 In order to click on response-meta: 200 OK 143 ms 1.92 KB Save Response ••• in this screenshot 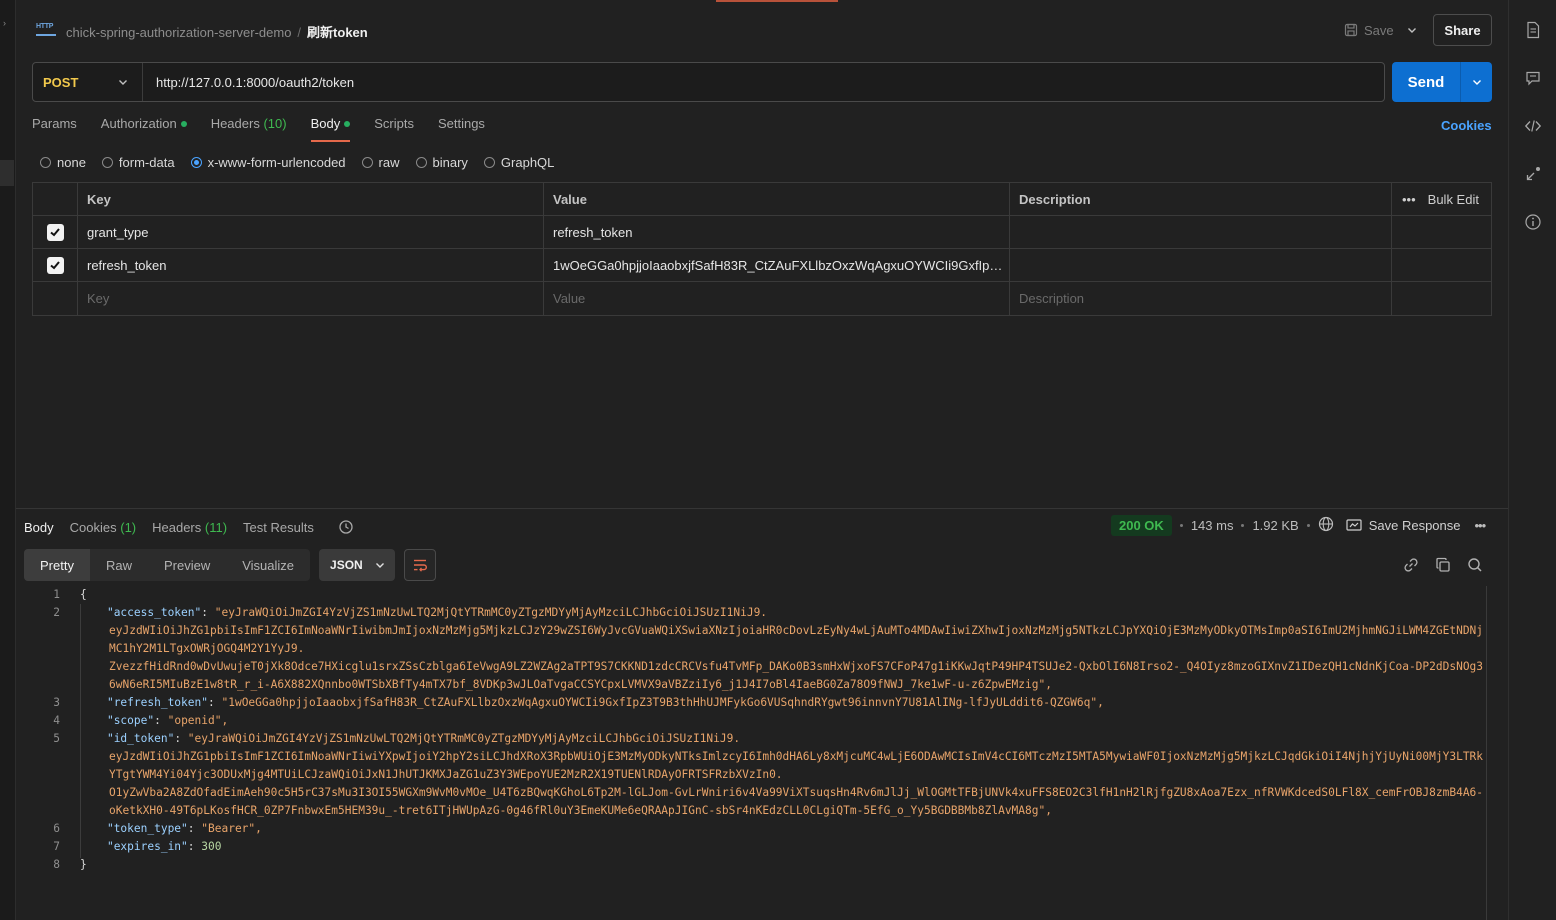, I will do `click(1299, 525)`.